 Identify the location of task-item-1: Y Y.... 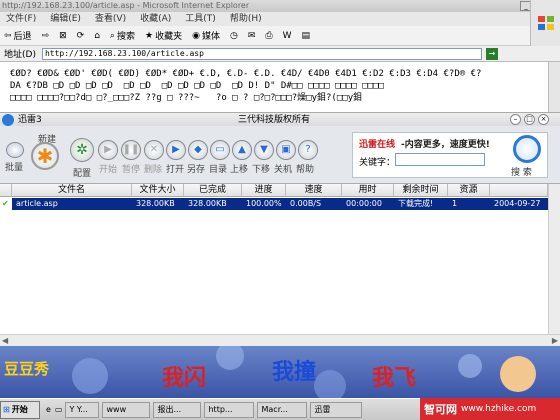
(82, 409).